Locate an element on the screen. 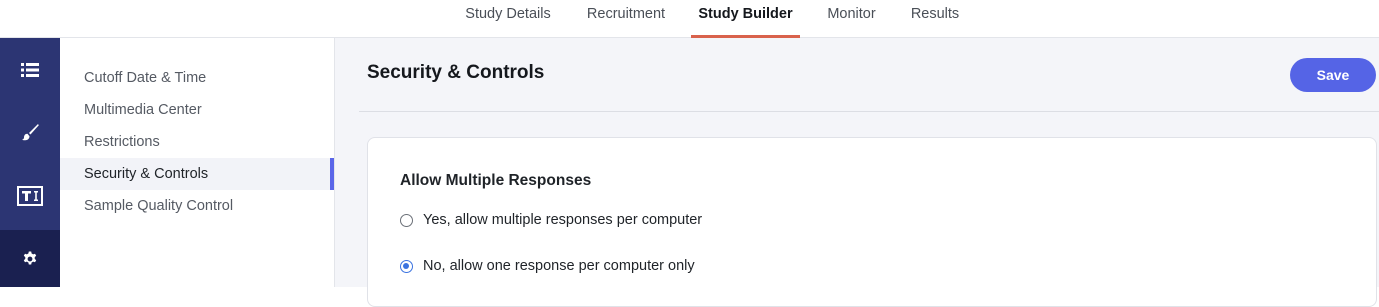  subnav-item-sample-quality-control: Sample Quality Control is located at coordinates (197, 206).